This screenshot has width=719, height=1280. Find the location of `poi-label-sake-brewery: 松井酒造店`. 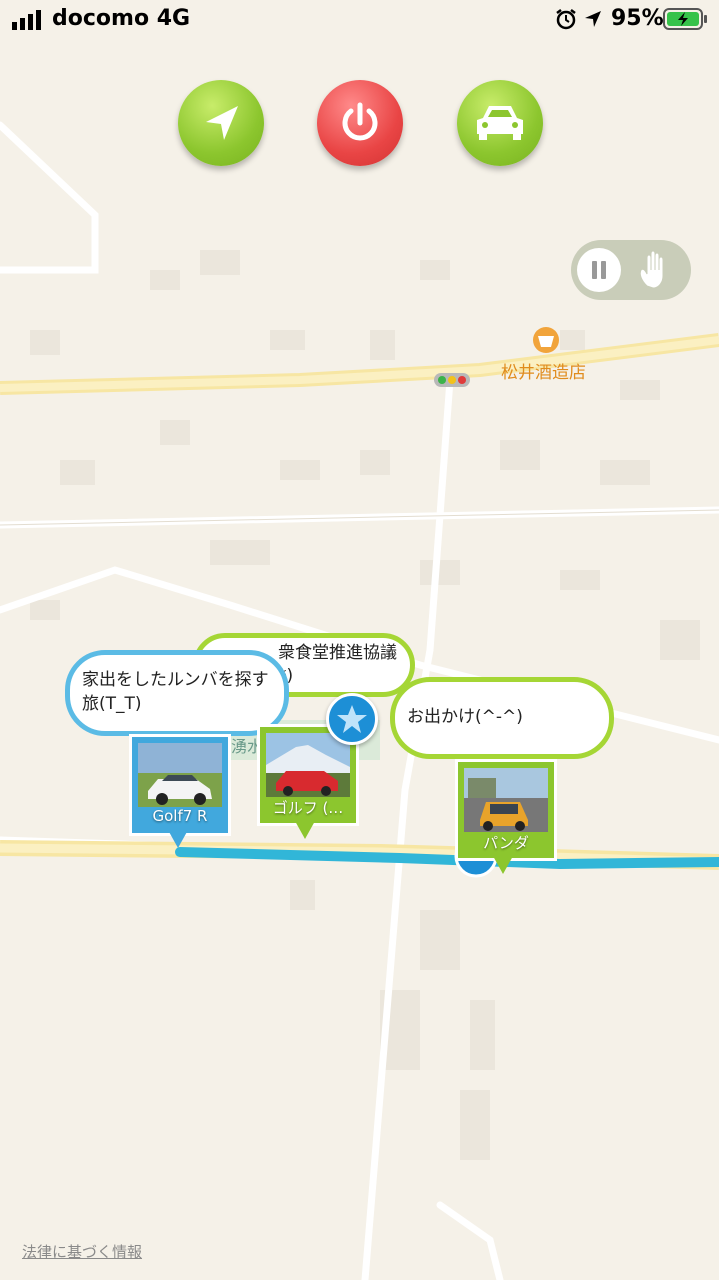

poi-label-sake-brewery: 松井酒造店 is located at coordinates (543, 370).